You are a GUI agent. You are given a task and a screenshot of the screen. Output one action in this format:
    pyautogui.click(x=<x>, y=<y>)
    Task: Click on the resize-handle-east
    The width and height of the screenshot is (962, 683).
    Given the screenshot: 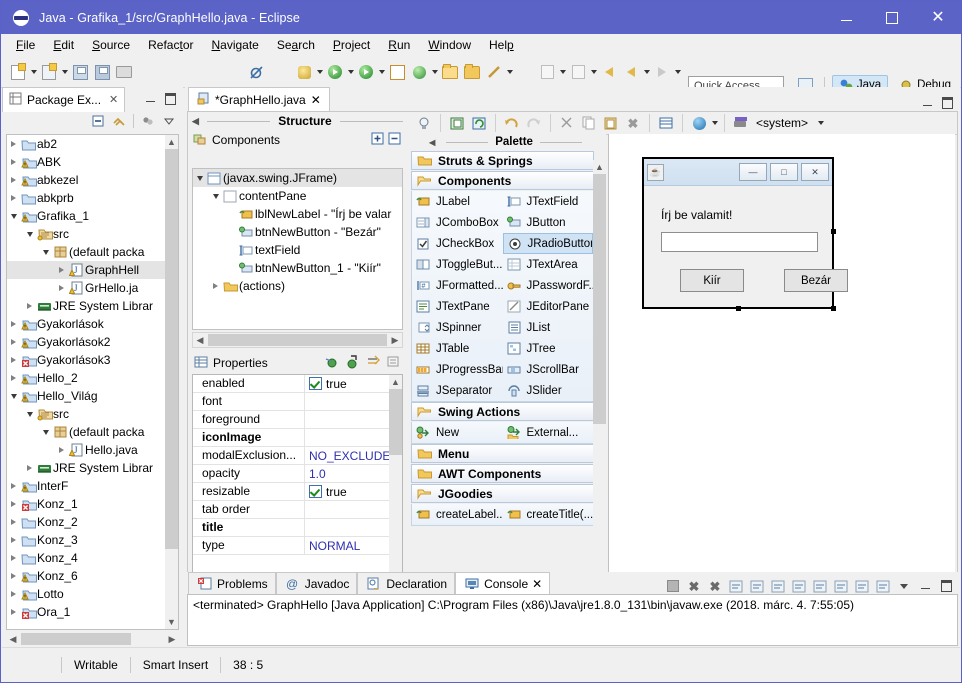 What is the action you would take?
    pyautogui.click(x=833, y=231)
    